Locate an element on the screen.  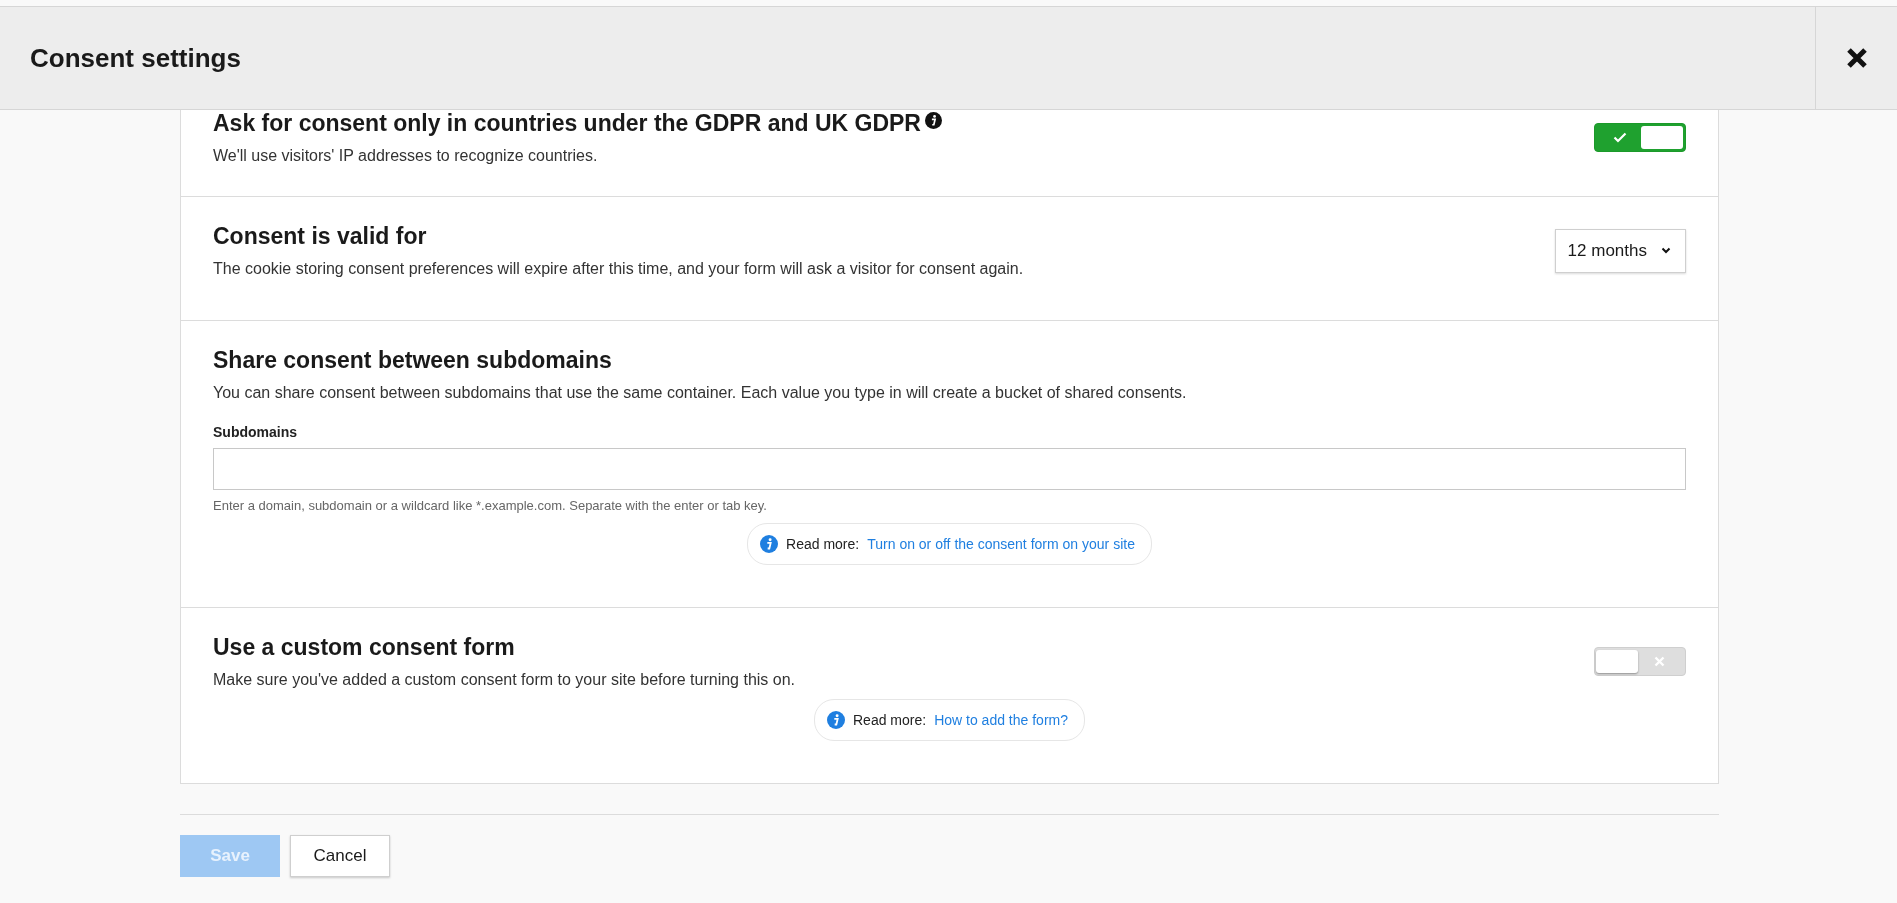
close-icon is located at coordinates (1856, 58).